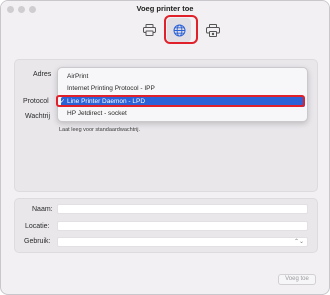 The image size is (330, 295). What do you see at coordinates (298, 242) in the screenshot?
I see `stepper-arrows-icon: ⌃⌄` at bounding box center [298, 242].